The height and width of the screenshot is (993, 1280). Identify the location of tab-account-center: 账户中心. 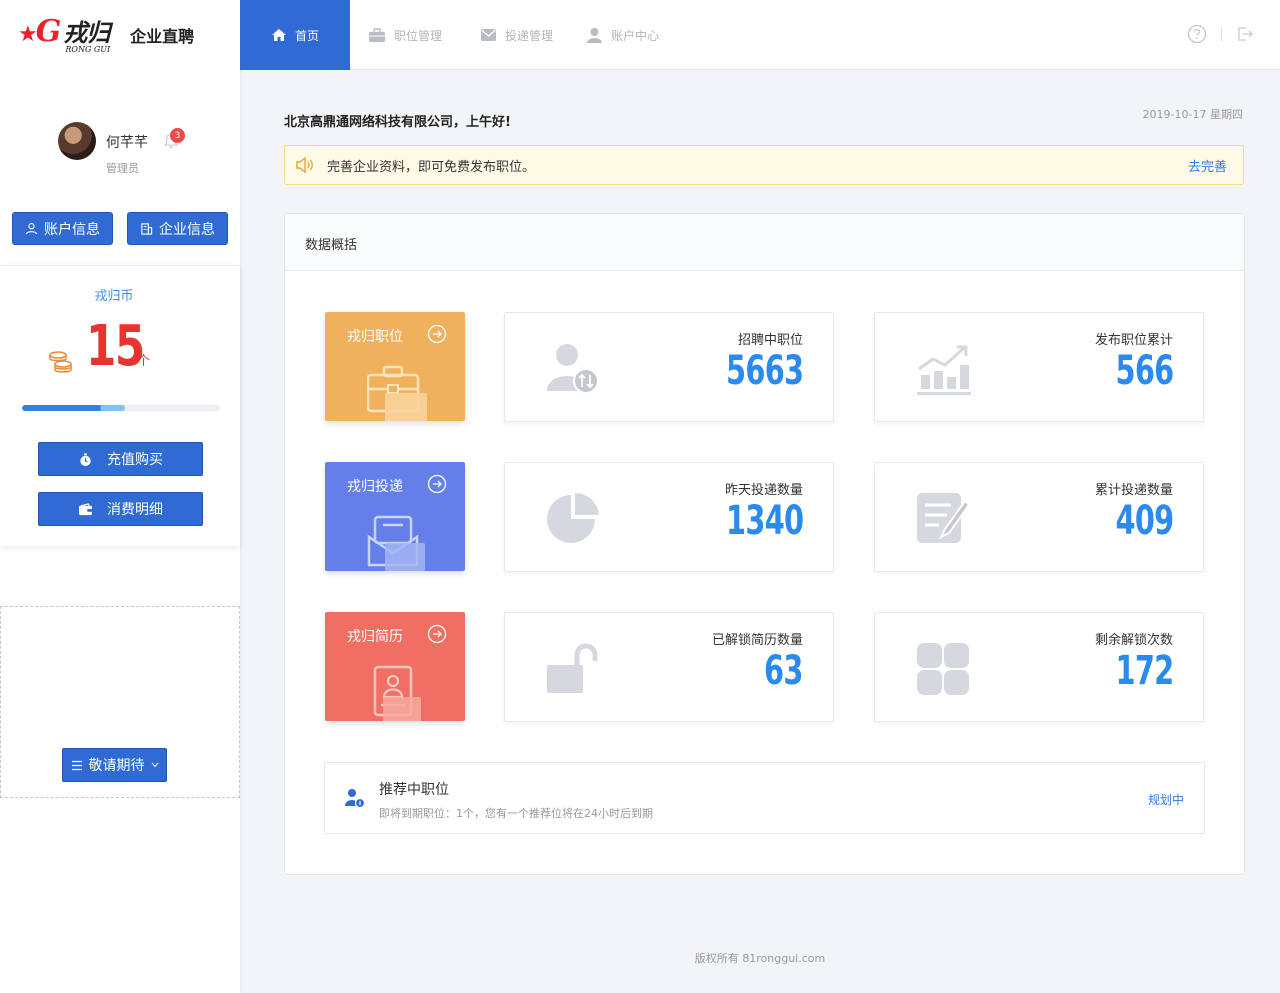
(622, 35).